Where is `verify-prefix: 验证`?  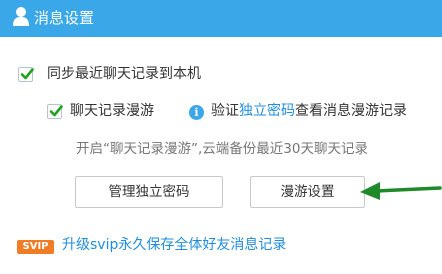
verify-prefix: 验证 is located at coordinates (225, 111).